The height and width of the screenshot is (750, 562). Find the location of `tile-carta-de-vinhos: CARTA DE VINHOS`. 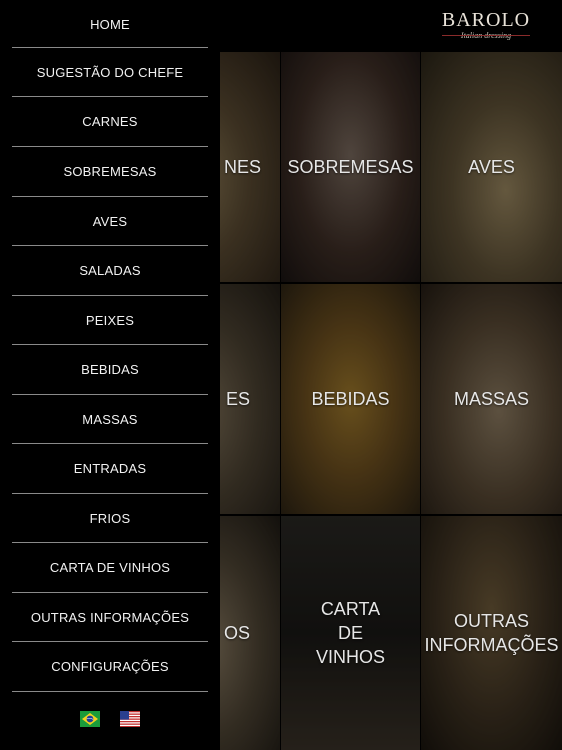

tile-carta-de-vinhos: CARTA DE VINHOS is located at coordinates (350, 633).